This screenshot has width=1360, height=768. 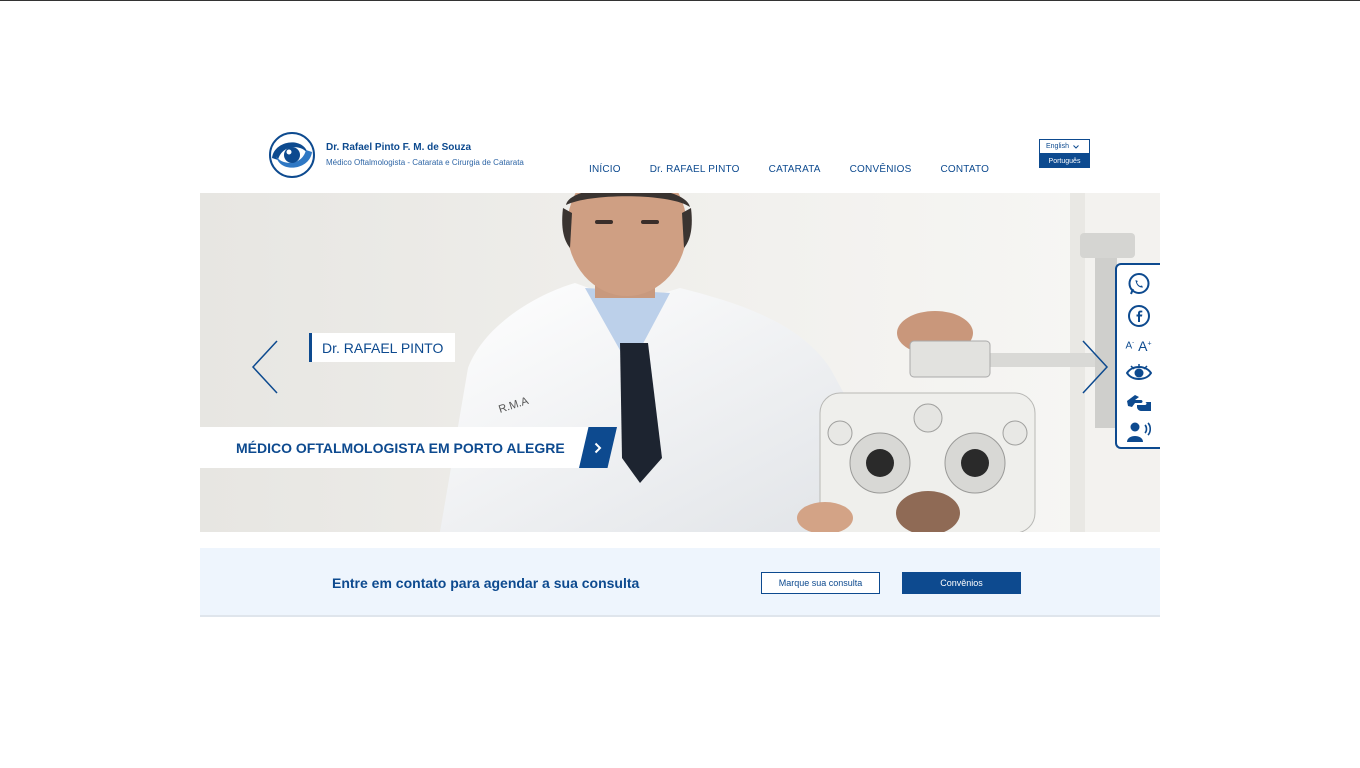 What do you see at coordinates (400, 447) in the screenshot?
I see `slide-headline: MÉDICO OFTALMOLOGISTA EM PORTO ALEGRE` at bounding box center [400, 447].